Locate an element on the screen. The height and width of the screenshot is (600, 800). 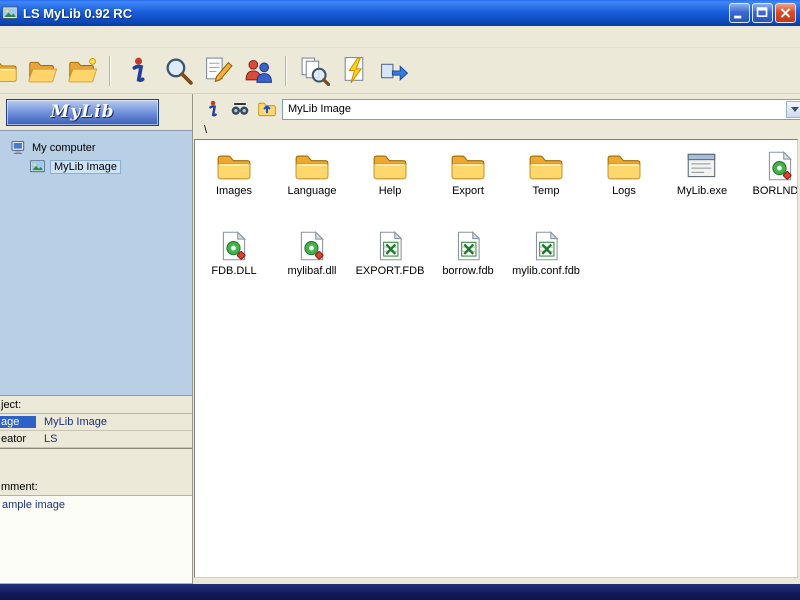
computer-icon is located at coordinates (19, 147).